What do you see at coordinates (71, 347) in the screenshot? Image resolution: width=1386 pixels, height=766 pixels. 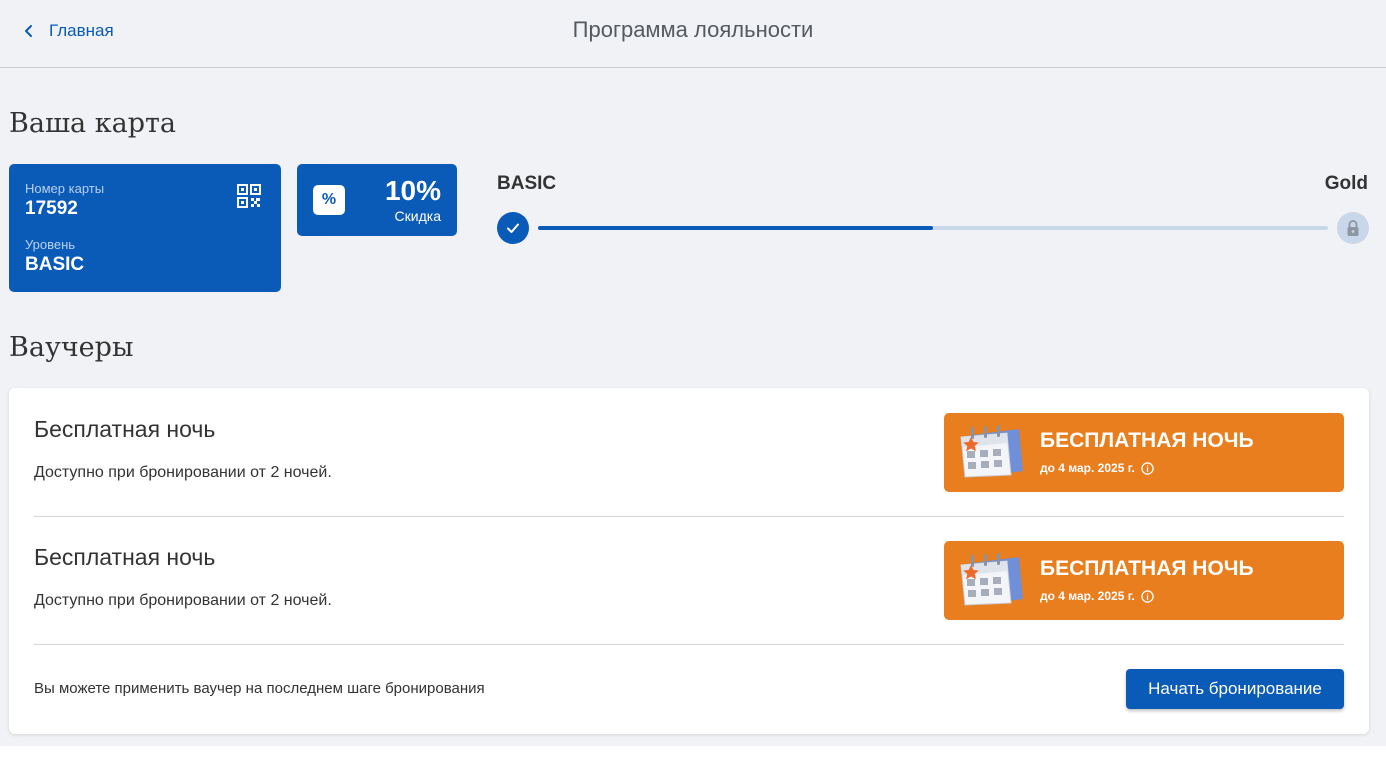 I see `vouchers-section-title: Ваучеры` at bounding box center [71, 347].